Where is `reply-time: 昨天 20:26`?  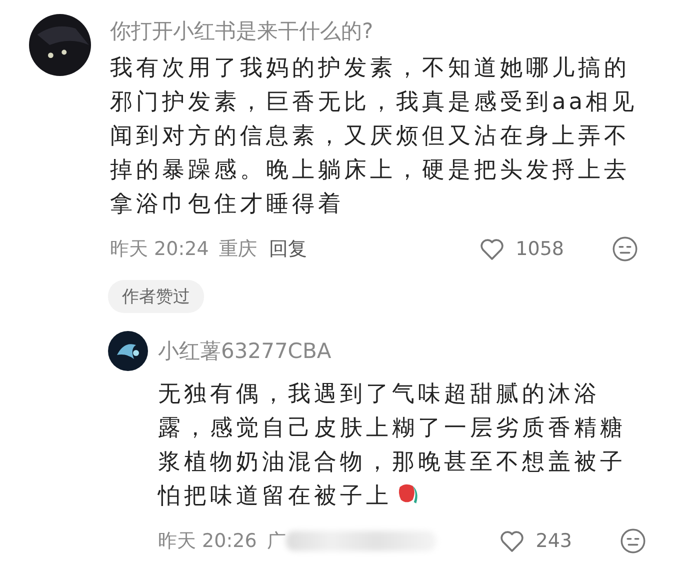
reply-time: 昨天 20:26 is located at coordinates (207, 541).